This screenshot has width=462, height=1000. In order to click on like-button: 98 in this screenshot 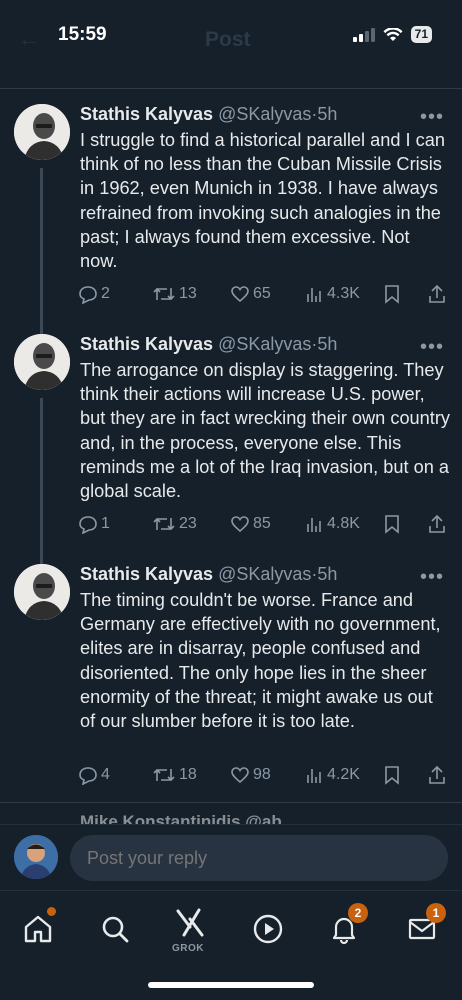, I will do `click(250, 775)`.